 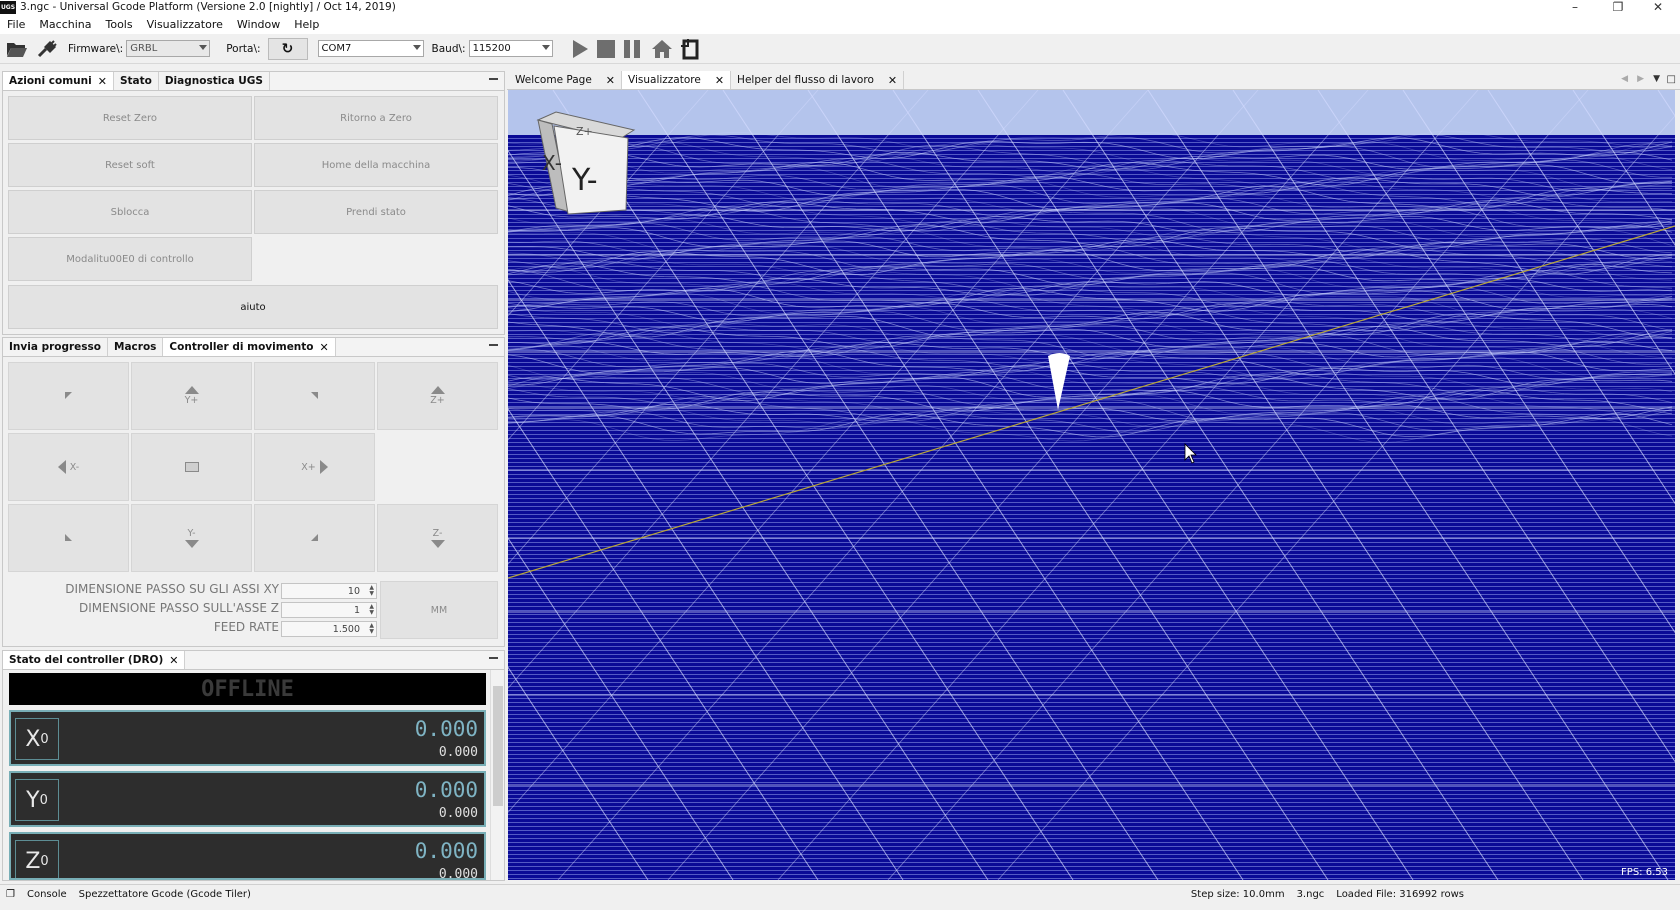 What do you see at coordinates (17, 49) in the screenshot?
I see `open-folder-icon` at bounding box center [17, 49].